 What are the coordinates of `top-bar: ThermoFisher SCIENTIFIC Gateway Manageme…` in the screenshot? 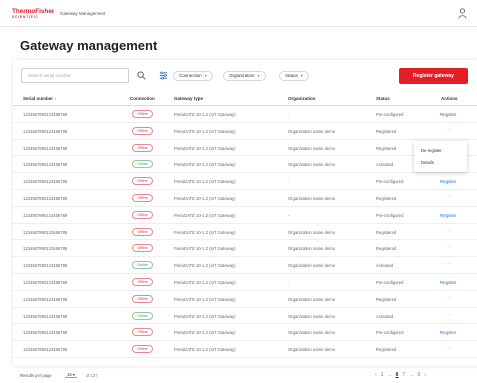 It's located at (238, 13).